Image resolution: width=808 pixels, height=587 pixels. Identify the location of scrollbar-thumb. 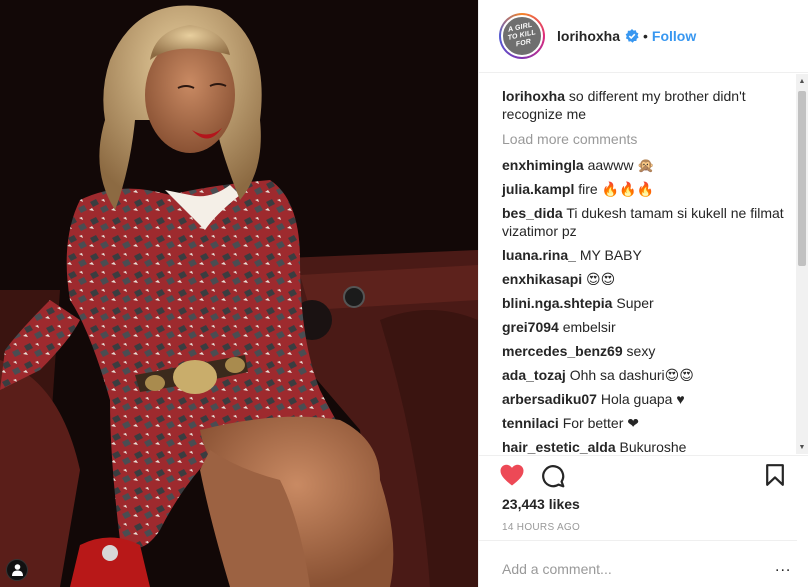
(802, 178).